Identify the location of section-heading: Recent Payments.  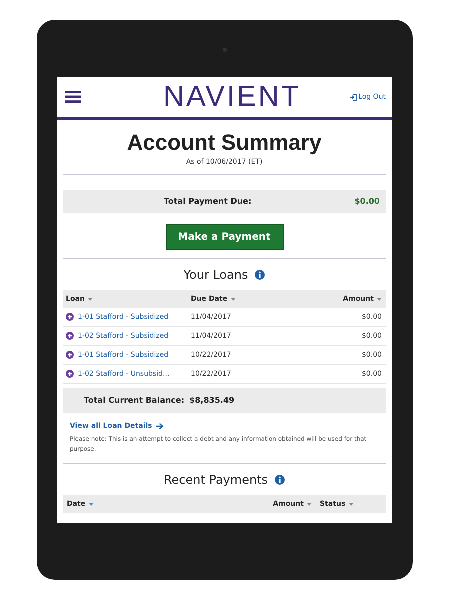
(216, 480).